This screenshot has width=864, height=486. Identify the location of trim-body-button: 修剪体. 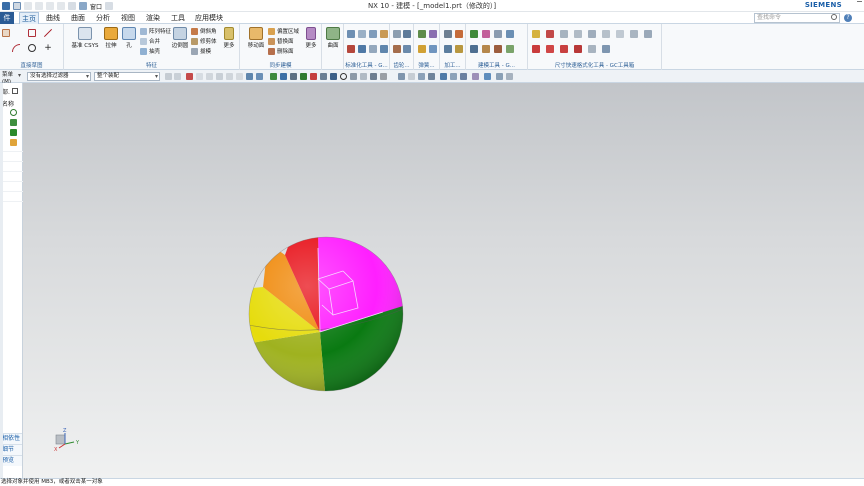
(204, 41).